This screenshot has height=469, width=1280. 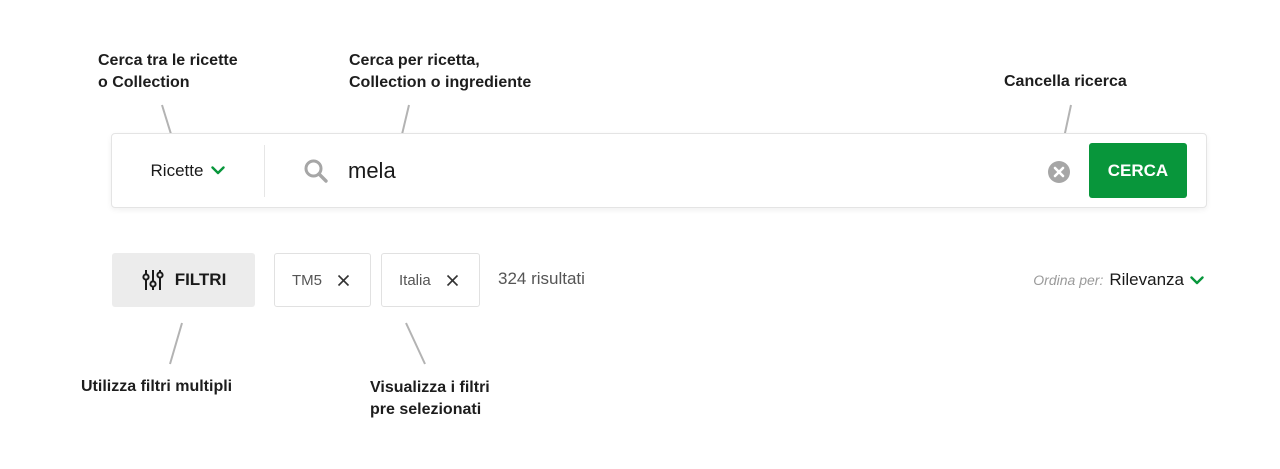 I want to click on search-bar: Ricette CERCA, so click(x=659, y=170).